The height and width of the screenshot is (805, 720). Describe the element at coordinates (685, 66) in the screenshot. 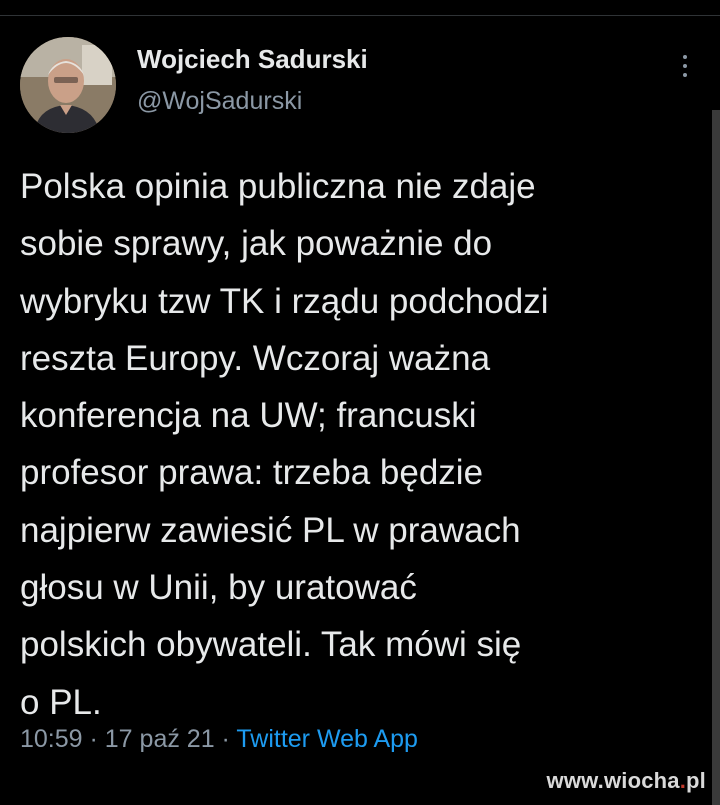

I see `more-vertical-icon` at that location.